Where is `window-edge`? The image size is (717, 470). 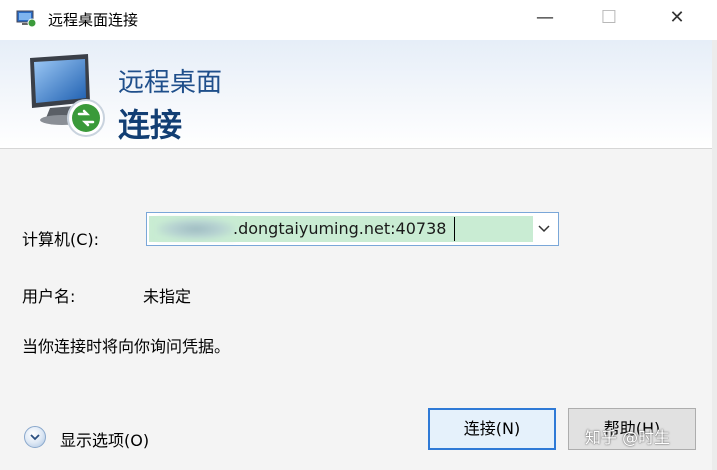
window-edge is located at coordinates (714, 255).